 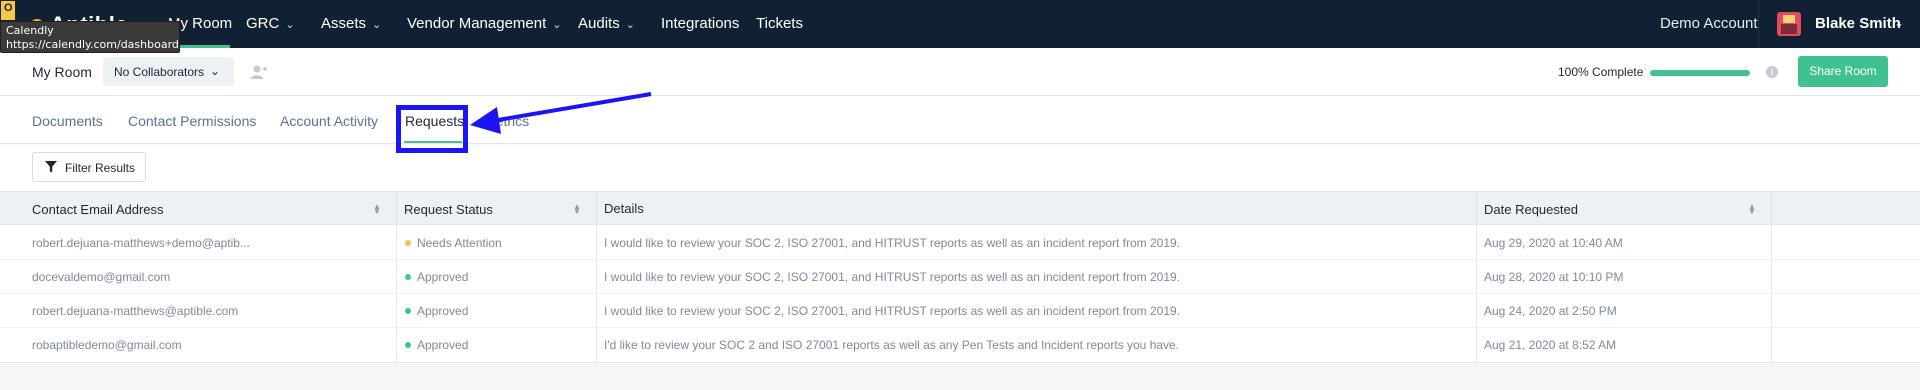 What do you see at coordinates (1758, 24) in the screenshot?
I see `nav-divider` at bounding box center [1758, 24].